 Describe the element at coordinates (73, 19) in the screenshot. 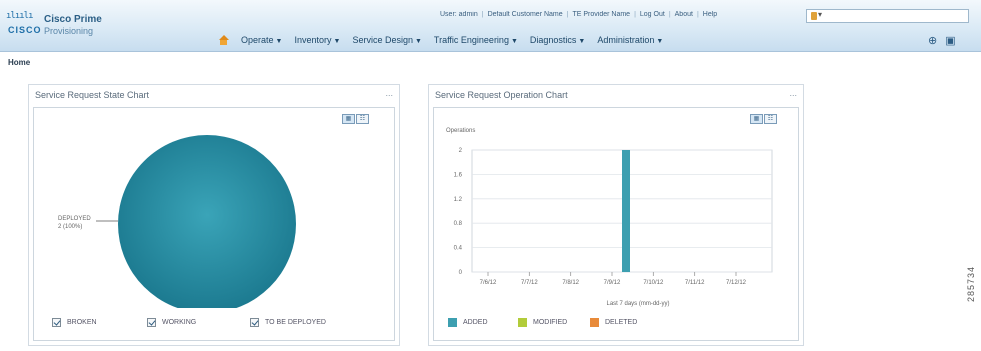

I see `product-name: Cisco Prime` at that location.